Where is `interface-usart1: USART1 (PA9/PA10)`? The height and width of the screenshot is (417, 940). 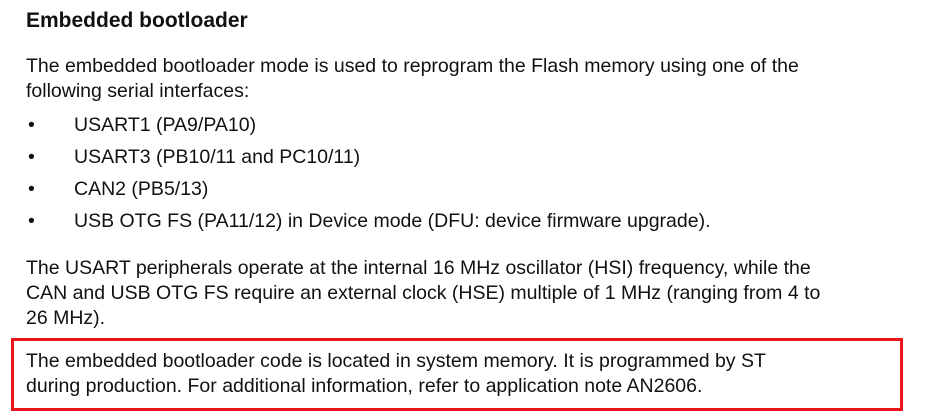 interface-usart1: USART1 (PA9/PA10) is located at coordinates (165, 125).